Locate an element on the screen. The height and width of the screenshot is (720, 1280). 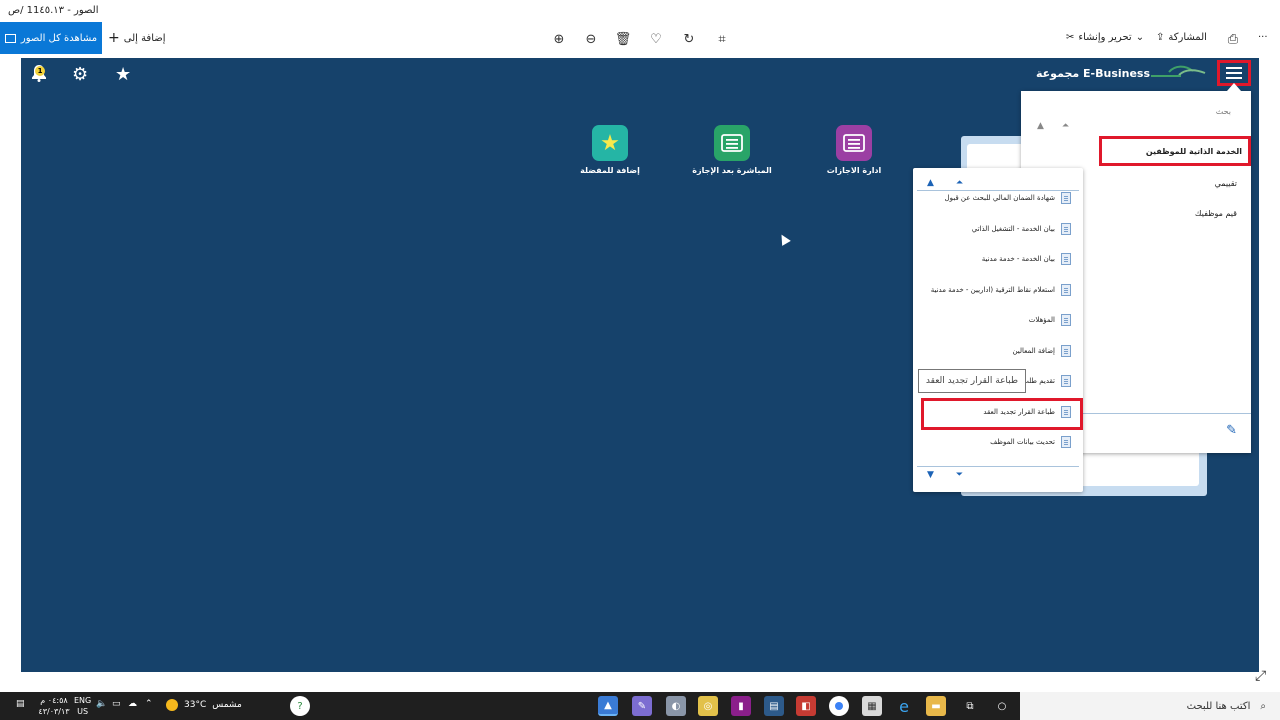
star-plus-icon: ★ is located at coordinates (610, 143).